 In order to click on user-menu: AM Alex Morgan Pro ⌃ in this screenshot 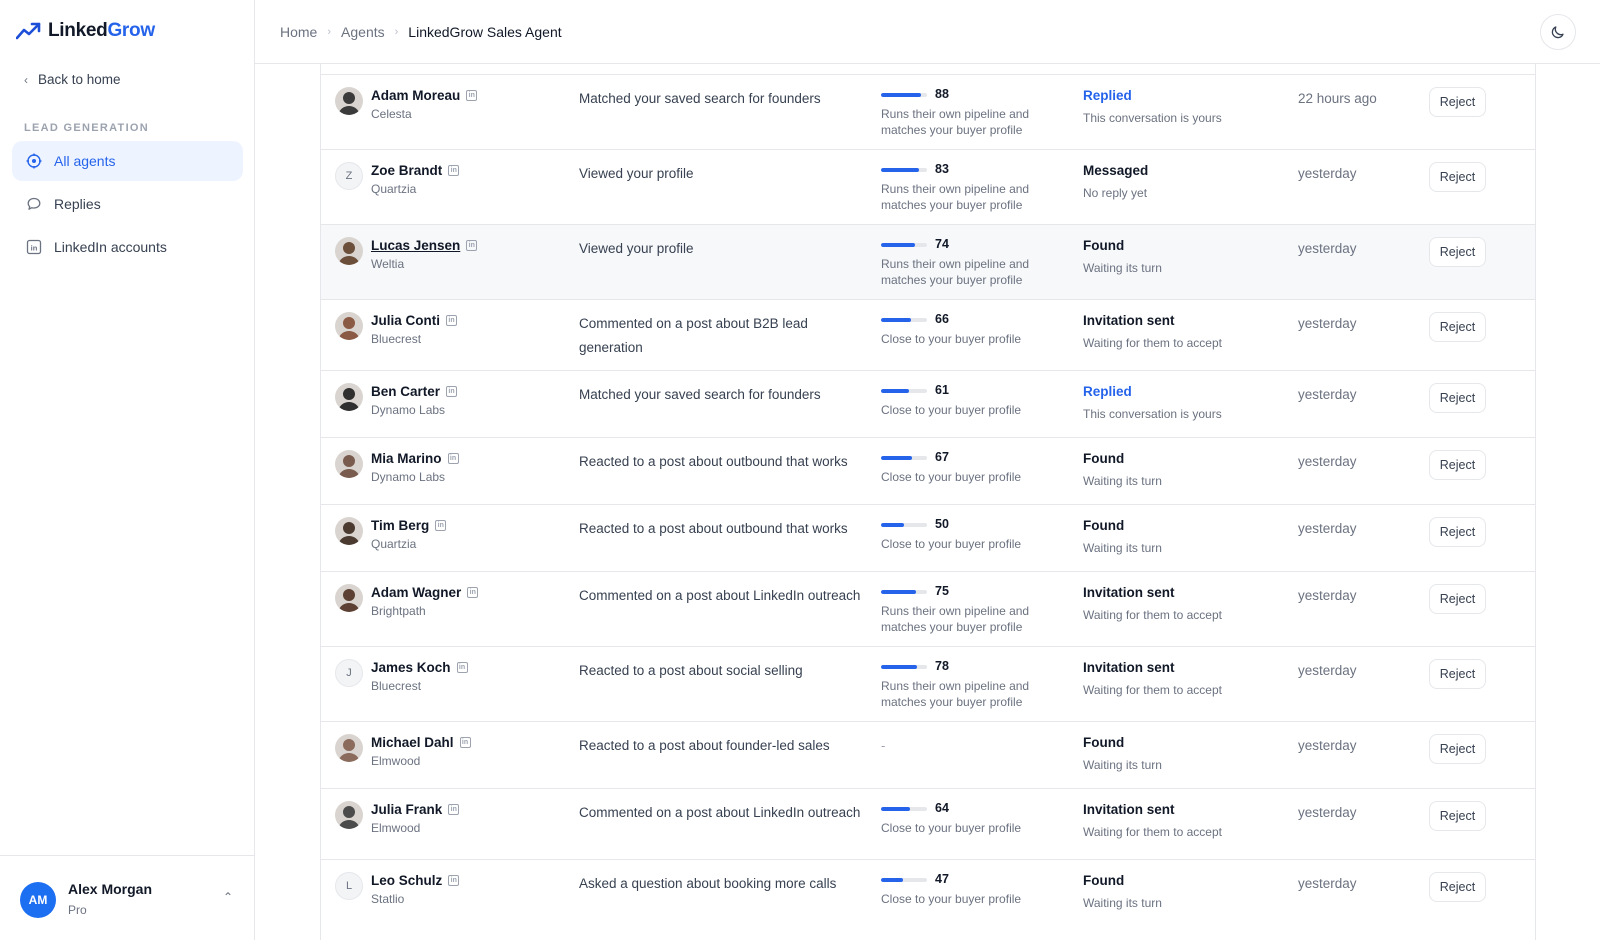, I will do `click(127, 897)`.